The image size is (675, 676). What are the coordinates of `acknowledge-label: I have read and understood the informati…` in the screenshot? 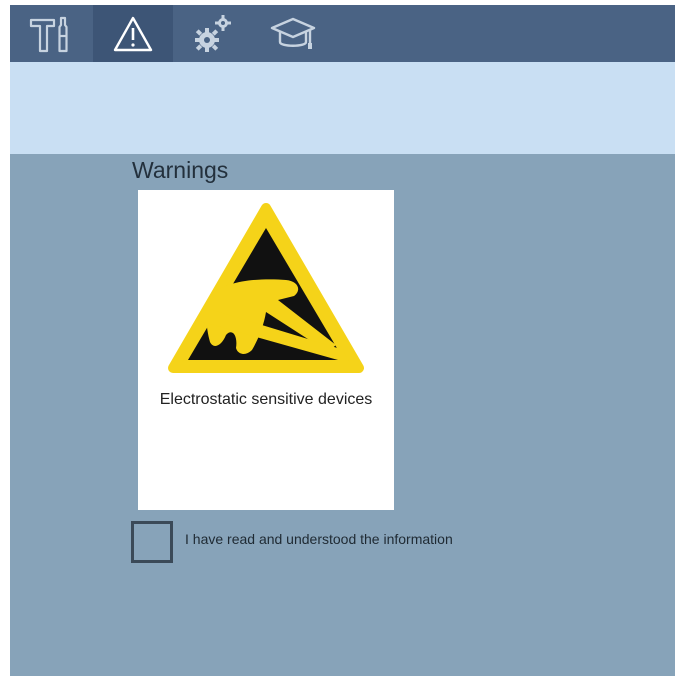 It's located at (319, 539).